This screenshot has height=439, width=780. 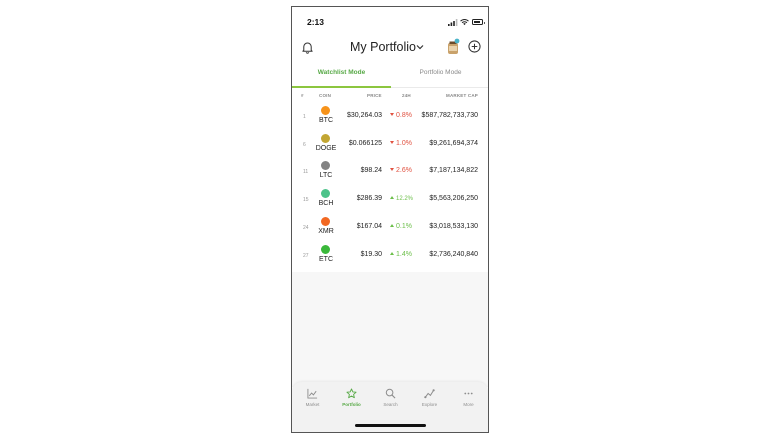 I want to click on tab-portfolio-mode: Portfolio Mode, so click(x=439, y=76).